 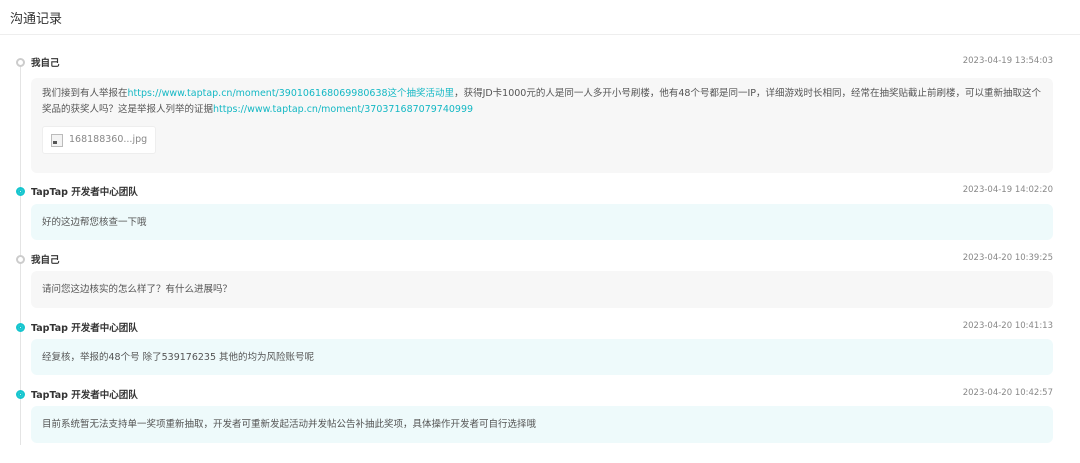 I want to click on timestamp: 2023-04-20 10:39:25, so click(x=1007, y=258).